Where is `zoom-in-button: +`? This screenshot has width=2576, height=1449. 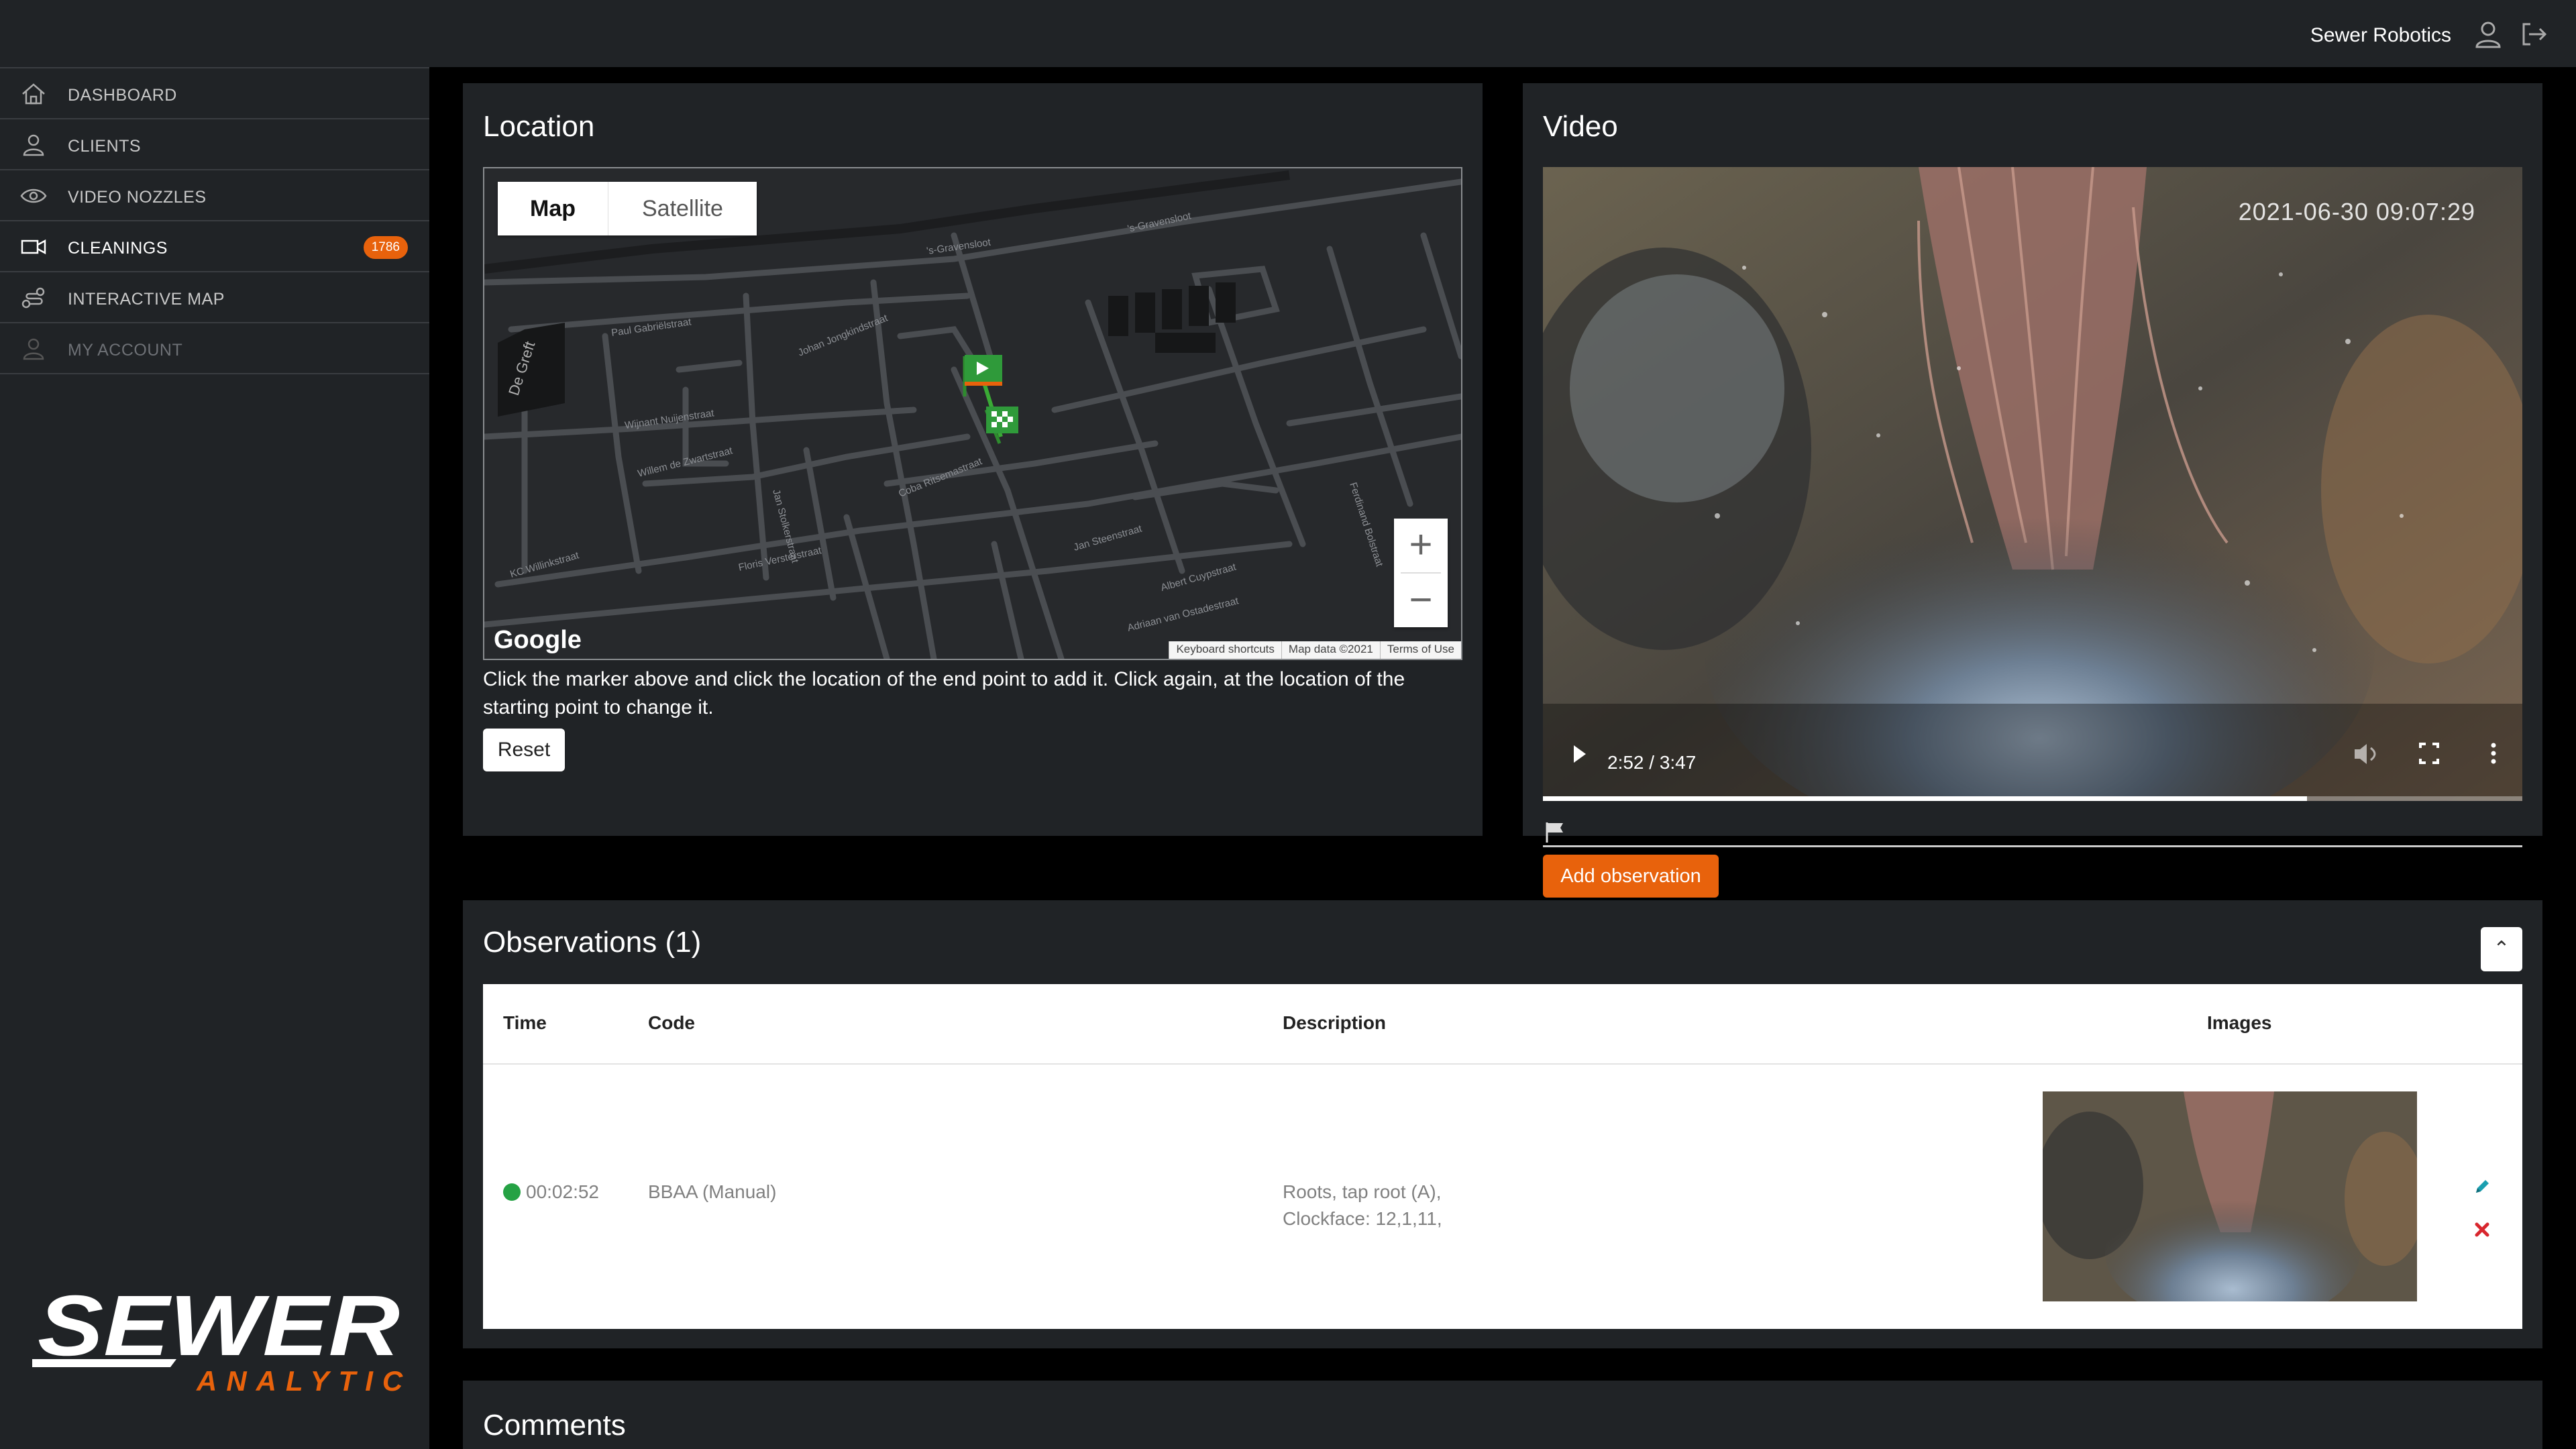
zoom-in-button: + is located at coordinates (1421, 545).